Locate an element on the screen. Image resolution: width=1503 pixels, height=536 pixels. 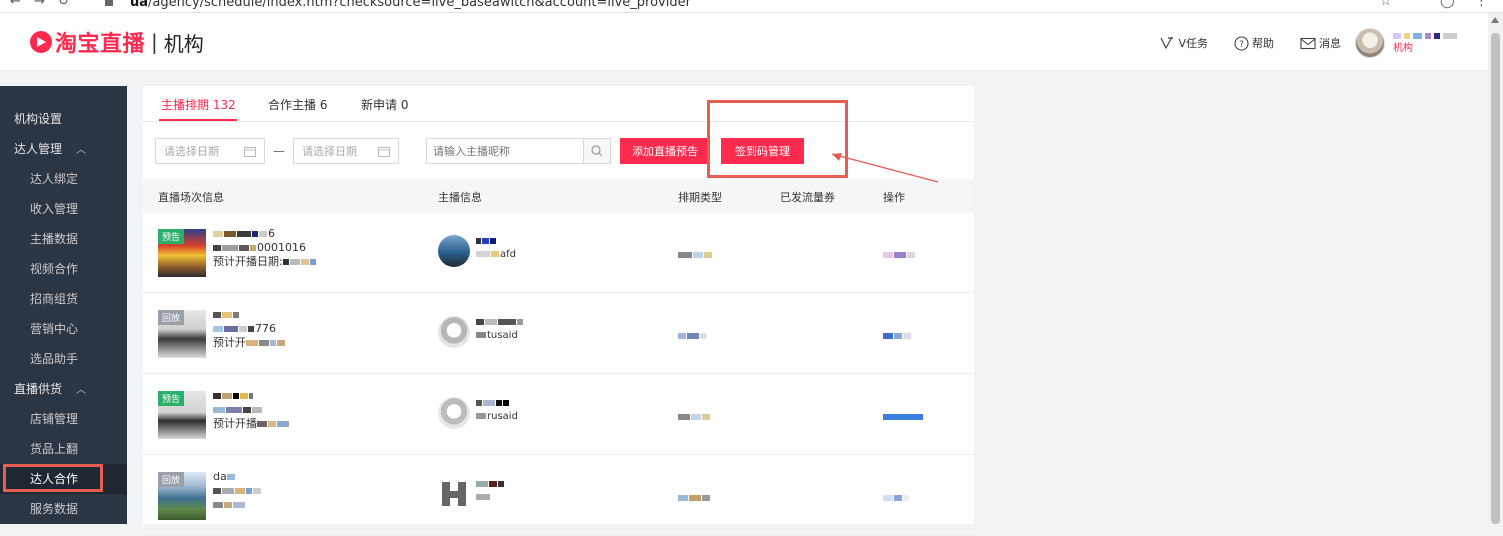
sidebar-item-marketing: 营销中心 is located at coordinates (63, 329).